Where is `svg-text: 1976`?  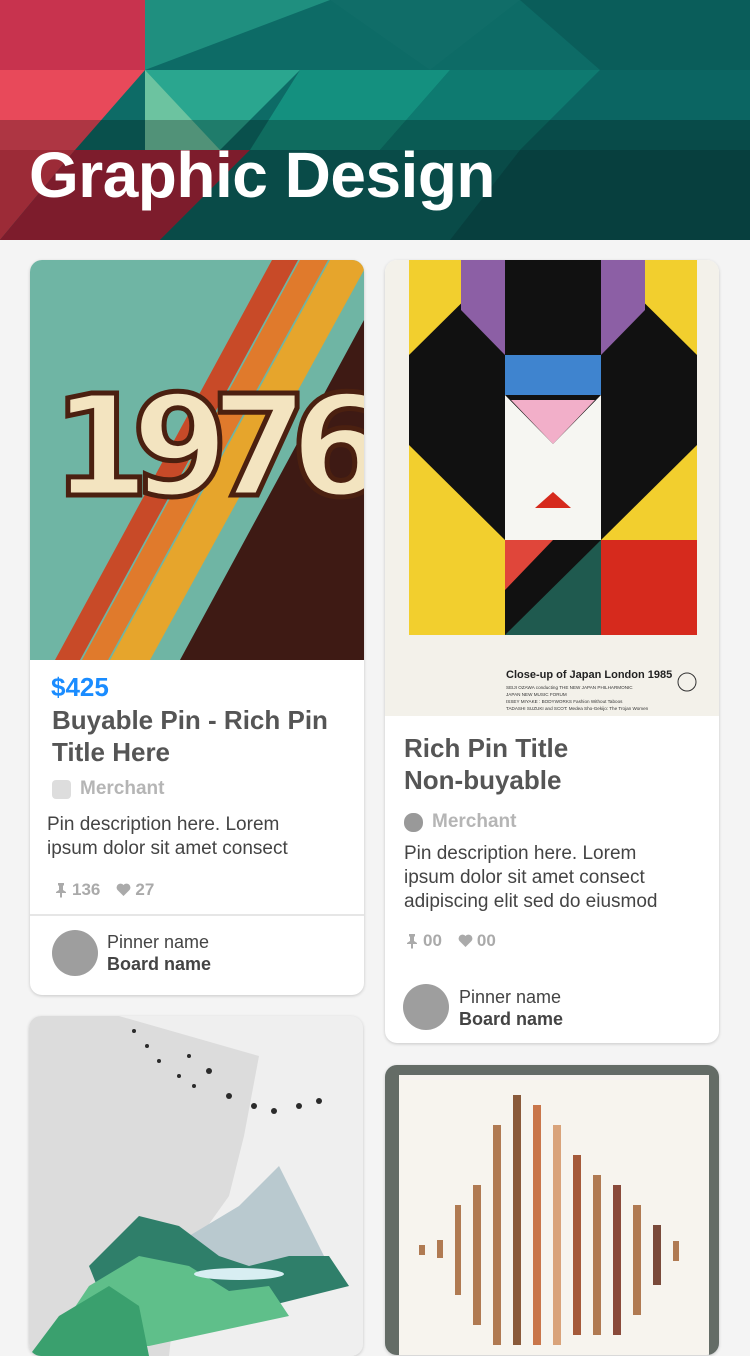
svg-text: 1976 is located at coordinates (208, 447).